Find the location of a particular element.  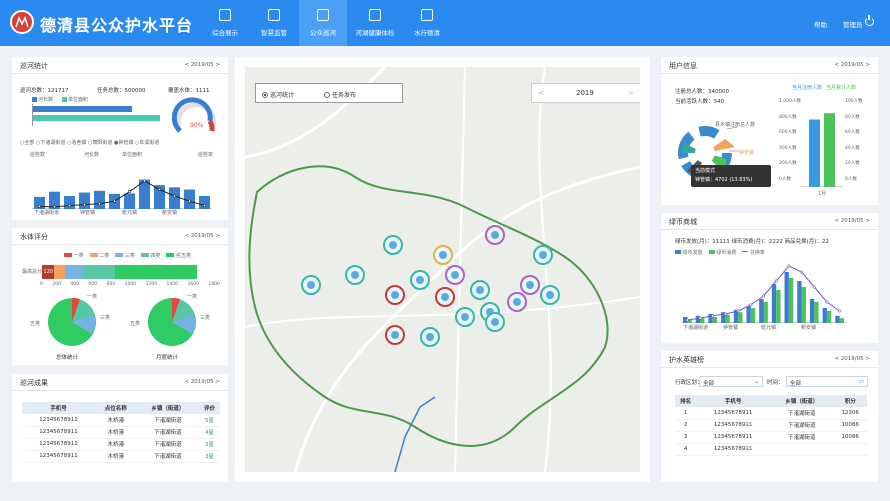

panel-title: 护水英雄榜 is located at coordinates (686, 360).